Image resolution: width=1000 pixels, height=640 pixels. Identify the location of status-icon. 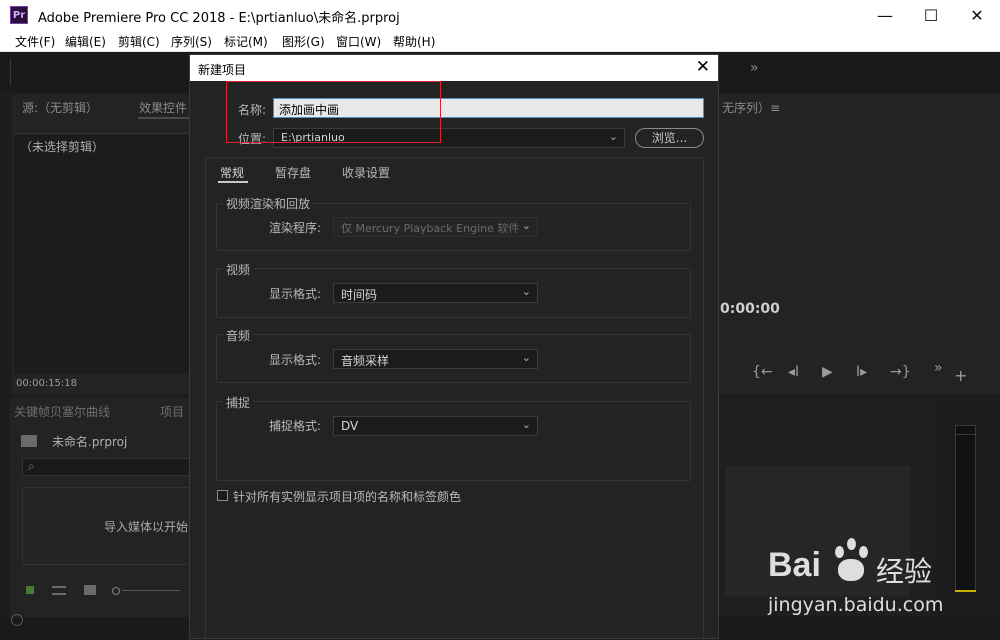
(17, 620).